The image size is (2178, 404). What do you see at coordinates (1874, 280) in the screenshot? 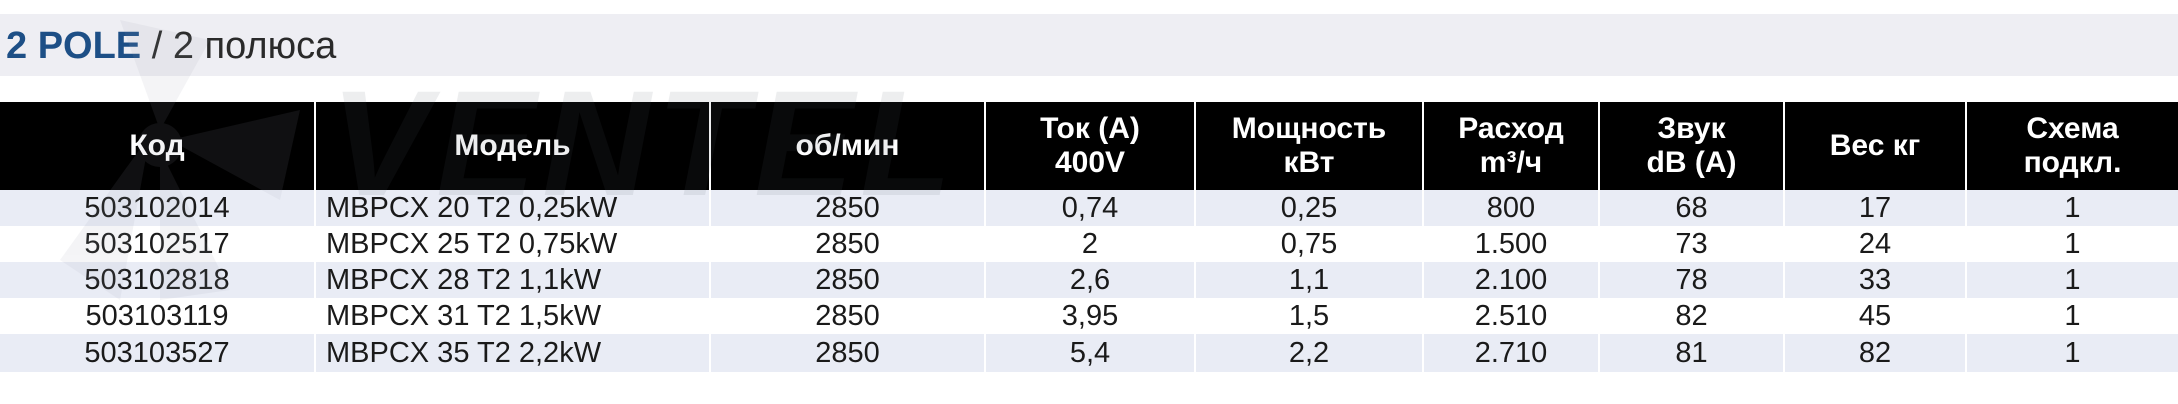
I see `cell-weight: 33` at bounding box center [1874, 280].